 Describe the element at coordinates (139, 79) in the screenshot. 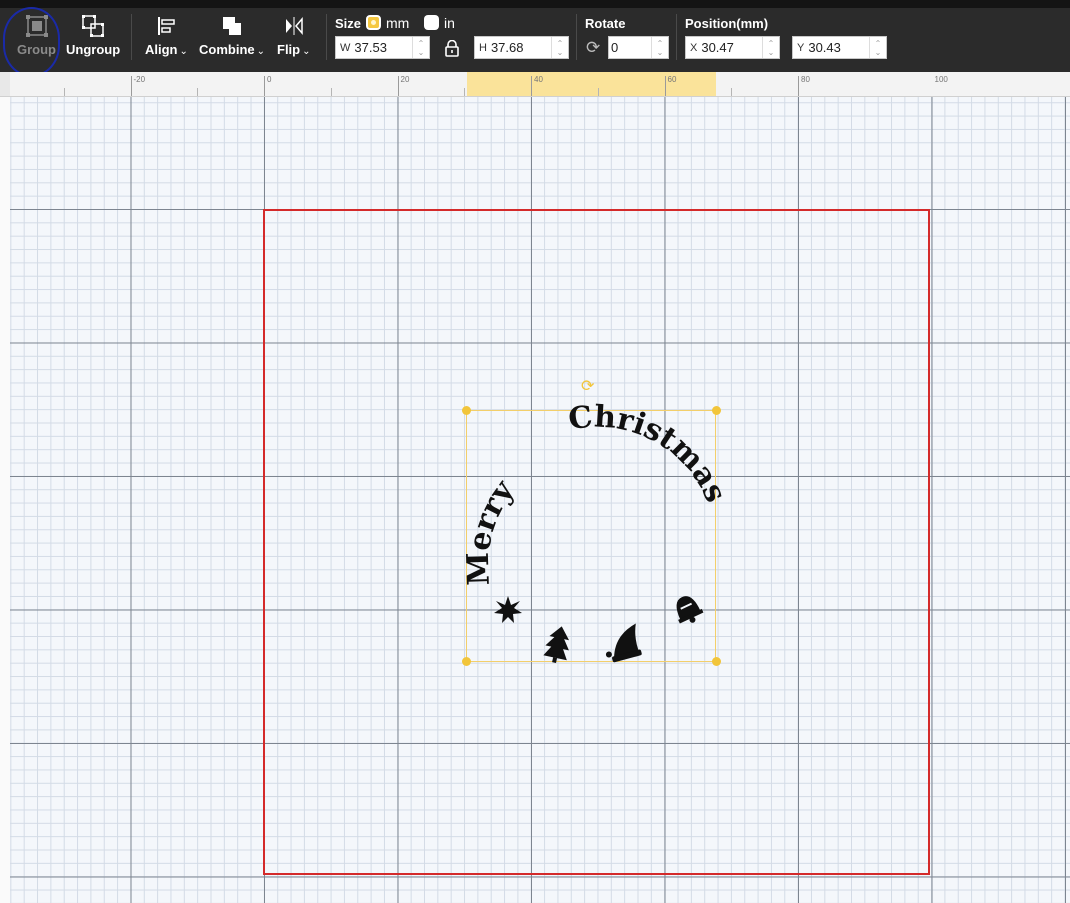

I see `ruler-label: -20` at that location.